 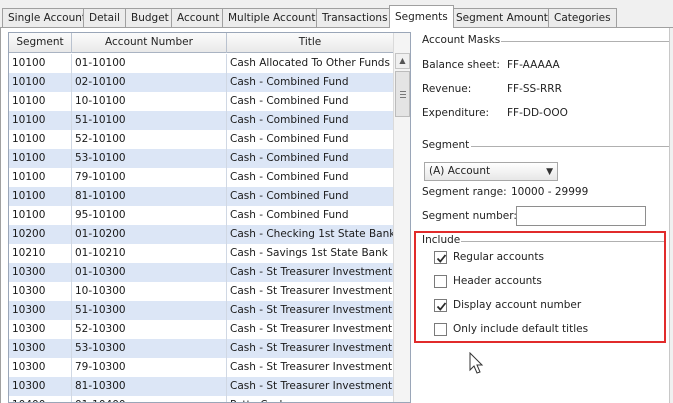 I want to click on balance-sheet-mask: FF-AAAAA, so click(x=533, y=65).